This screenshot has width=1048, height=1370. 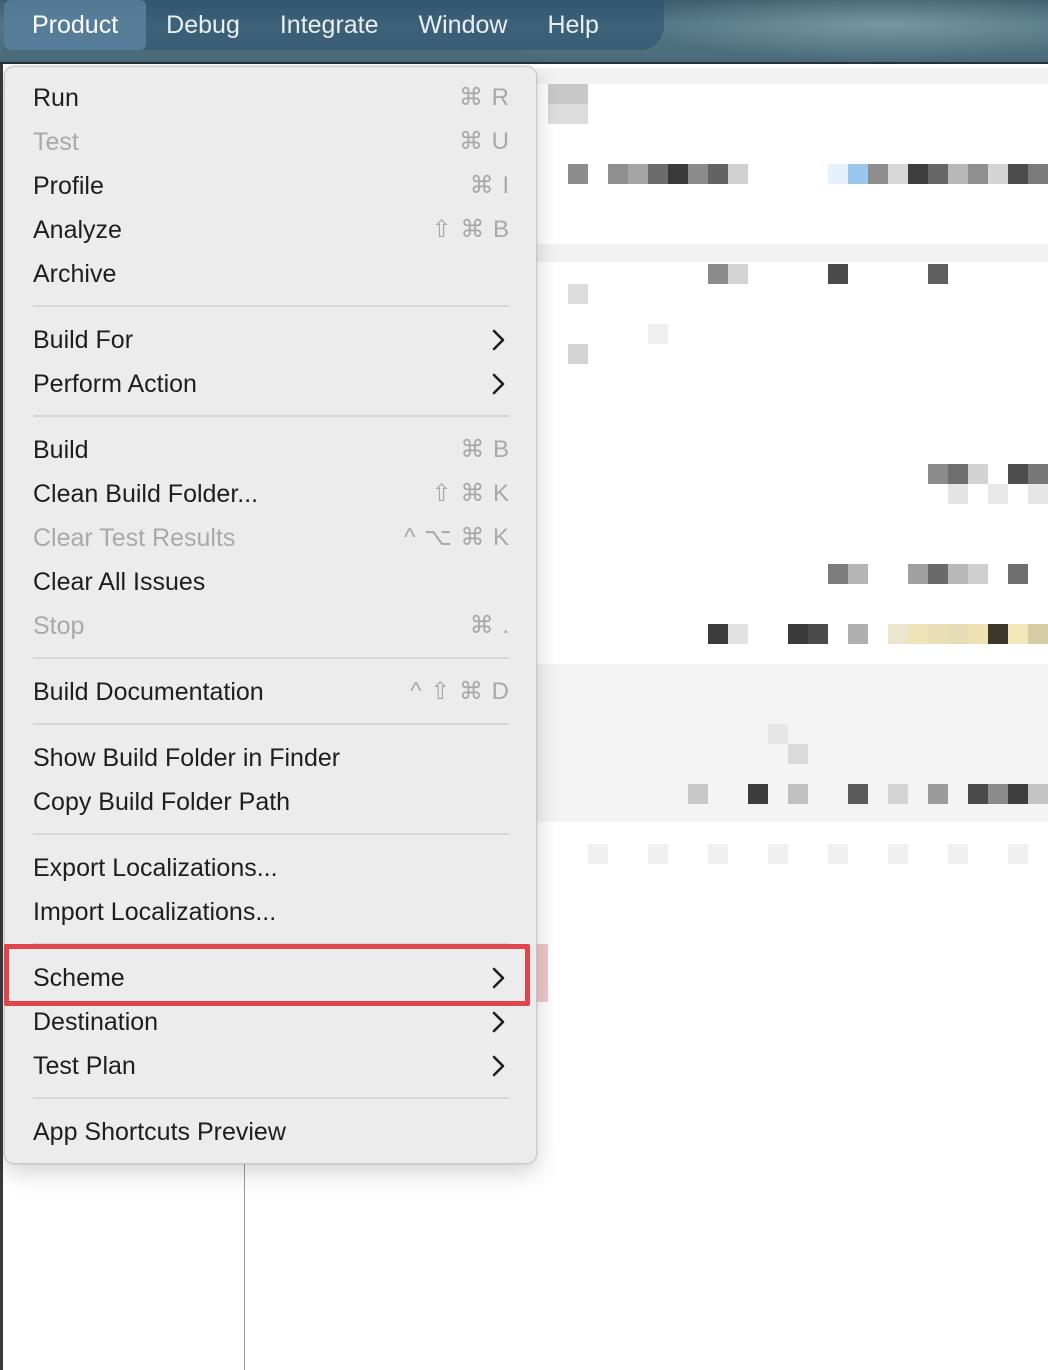 What do you see at coordinates (1, 717) in the screenshot?
I see `window-edge` at bounding box center [1, 717].